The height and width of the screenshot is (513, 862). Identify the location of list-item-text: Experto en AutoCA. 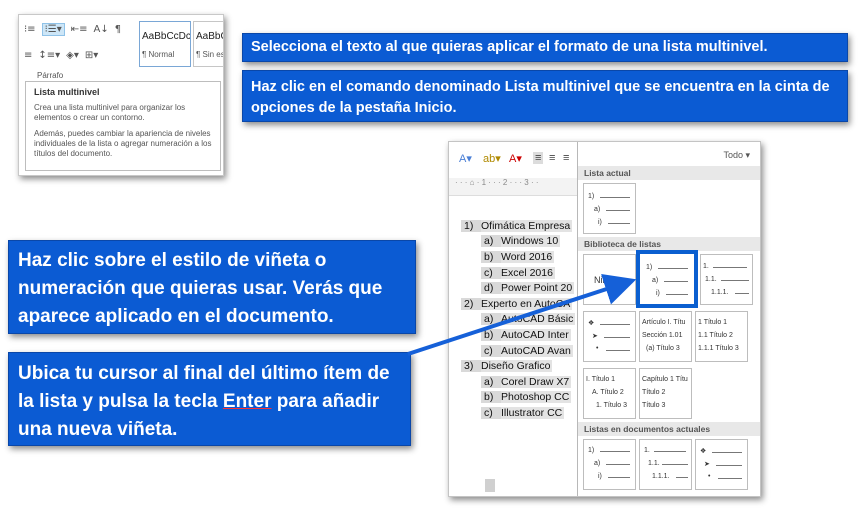
(527, 303).